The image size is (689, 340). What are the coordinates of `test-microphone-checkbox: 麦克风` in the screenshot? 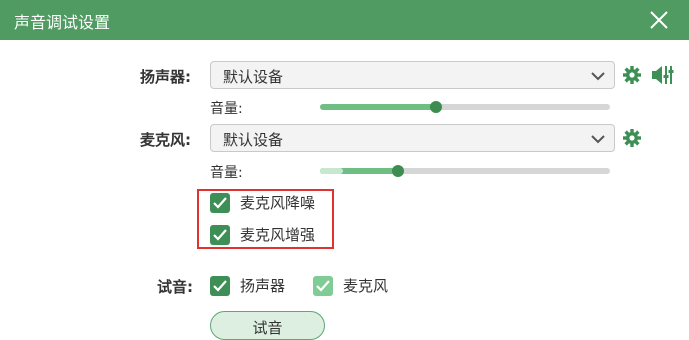 It's located at (360, 286).